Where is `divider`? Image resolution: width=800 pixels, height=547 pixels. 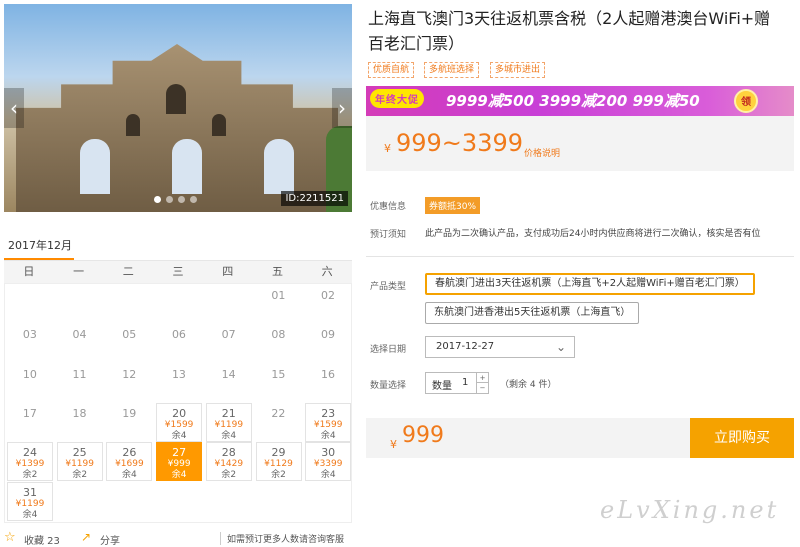
divider is located at coordinates (580, 256).